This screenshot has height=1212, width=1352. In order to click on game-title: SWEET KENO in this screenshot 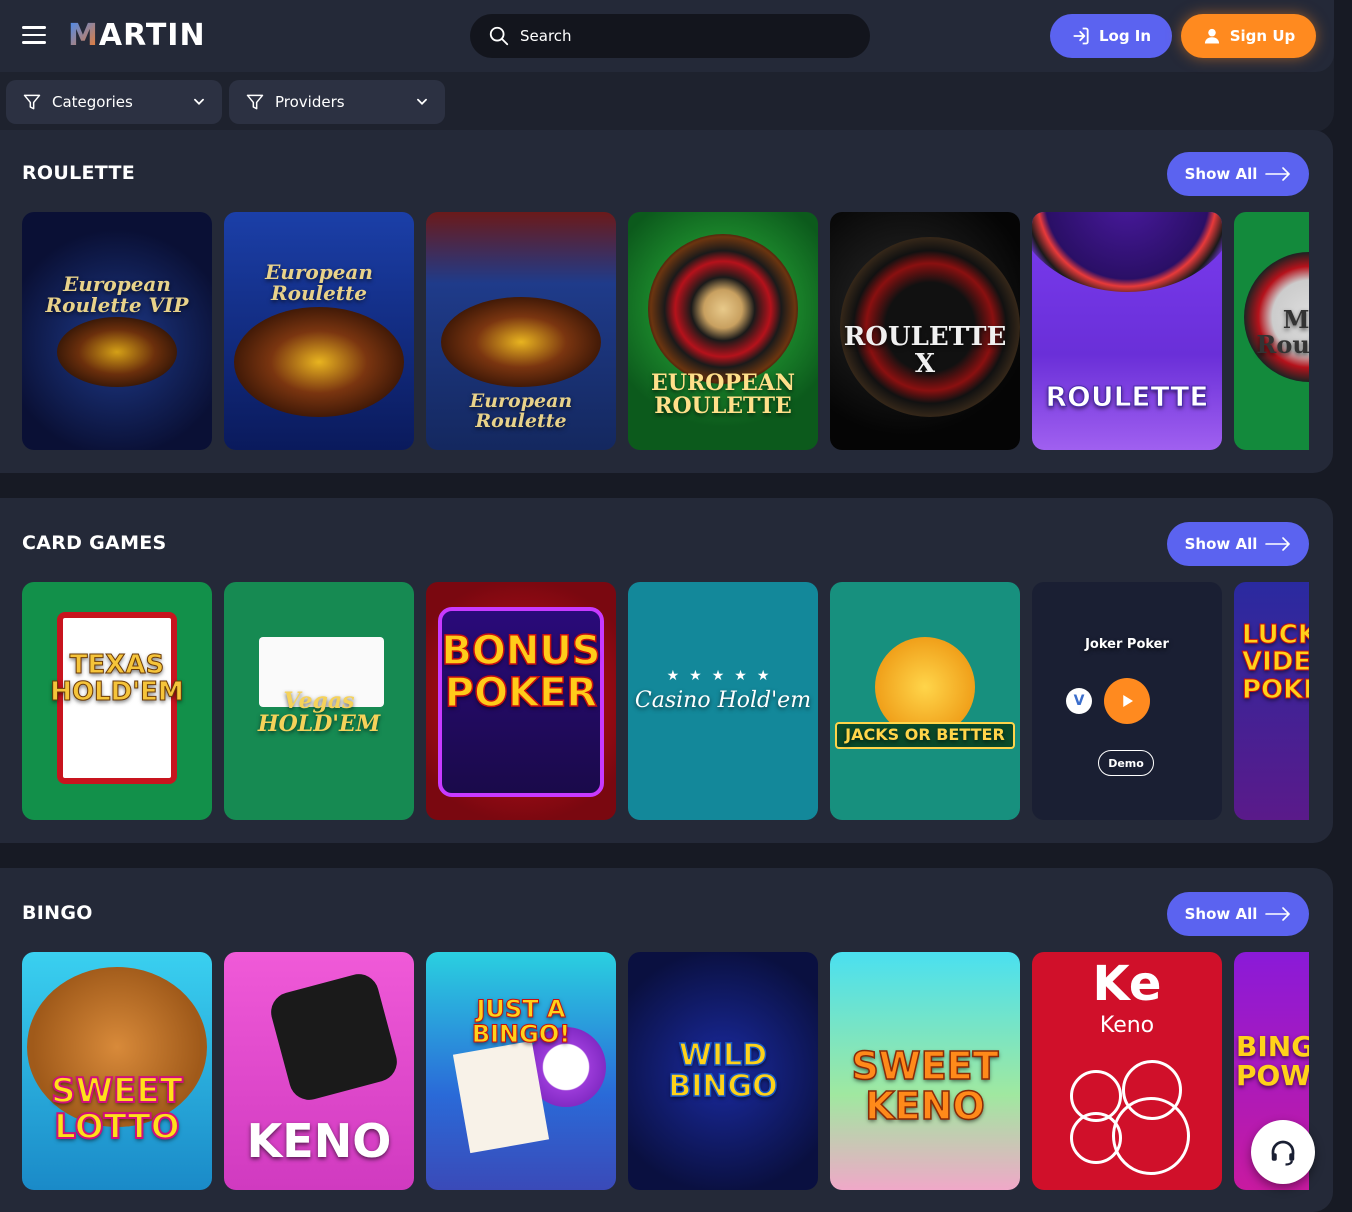, I will do `click(925, 1086)`.